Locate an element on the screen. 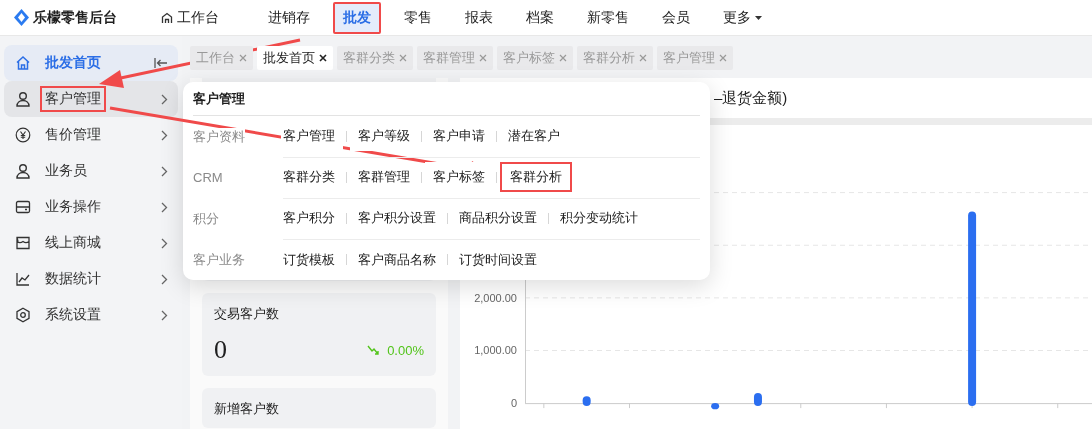  stat-title: 新增客户数 is located at coordinates (247, 409).